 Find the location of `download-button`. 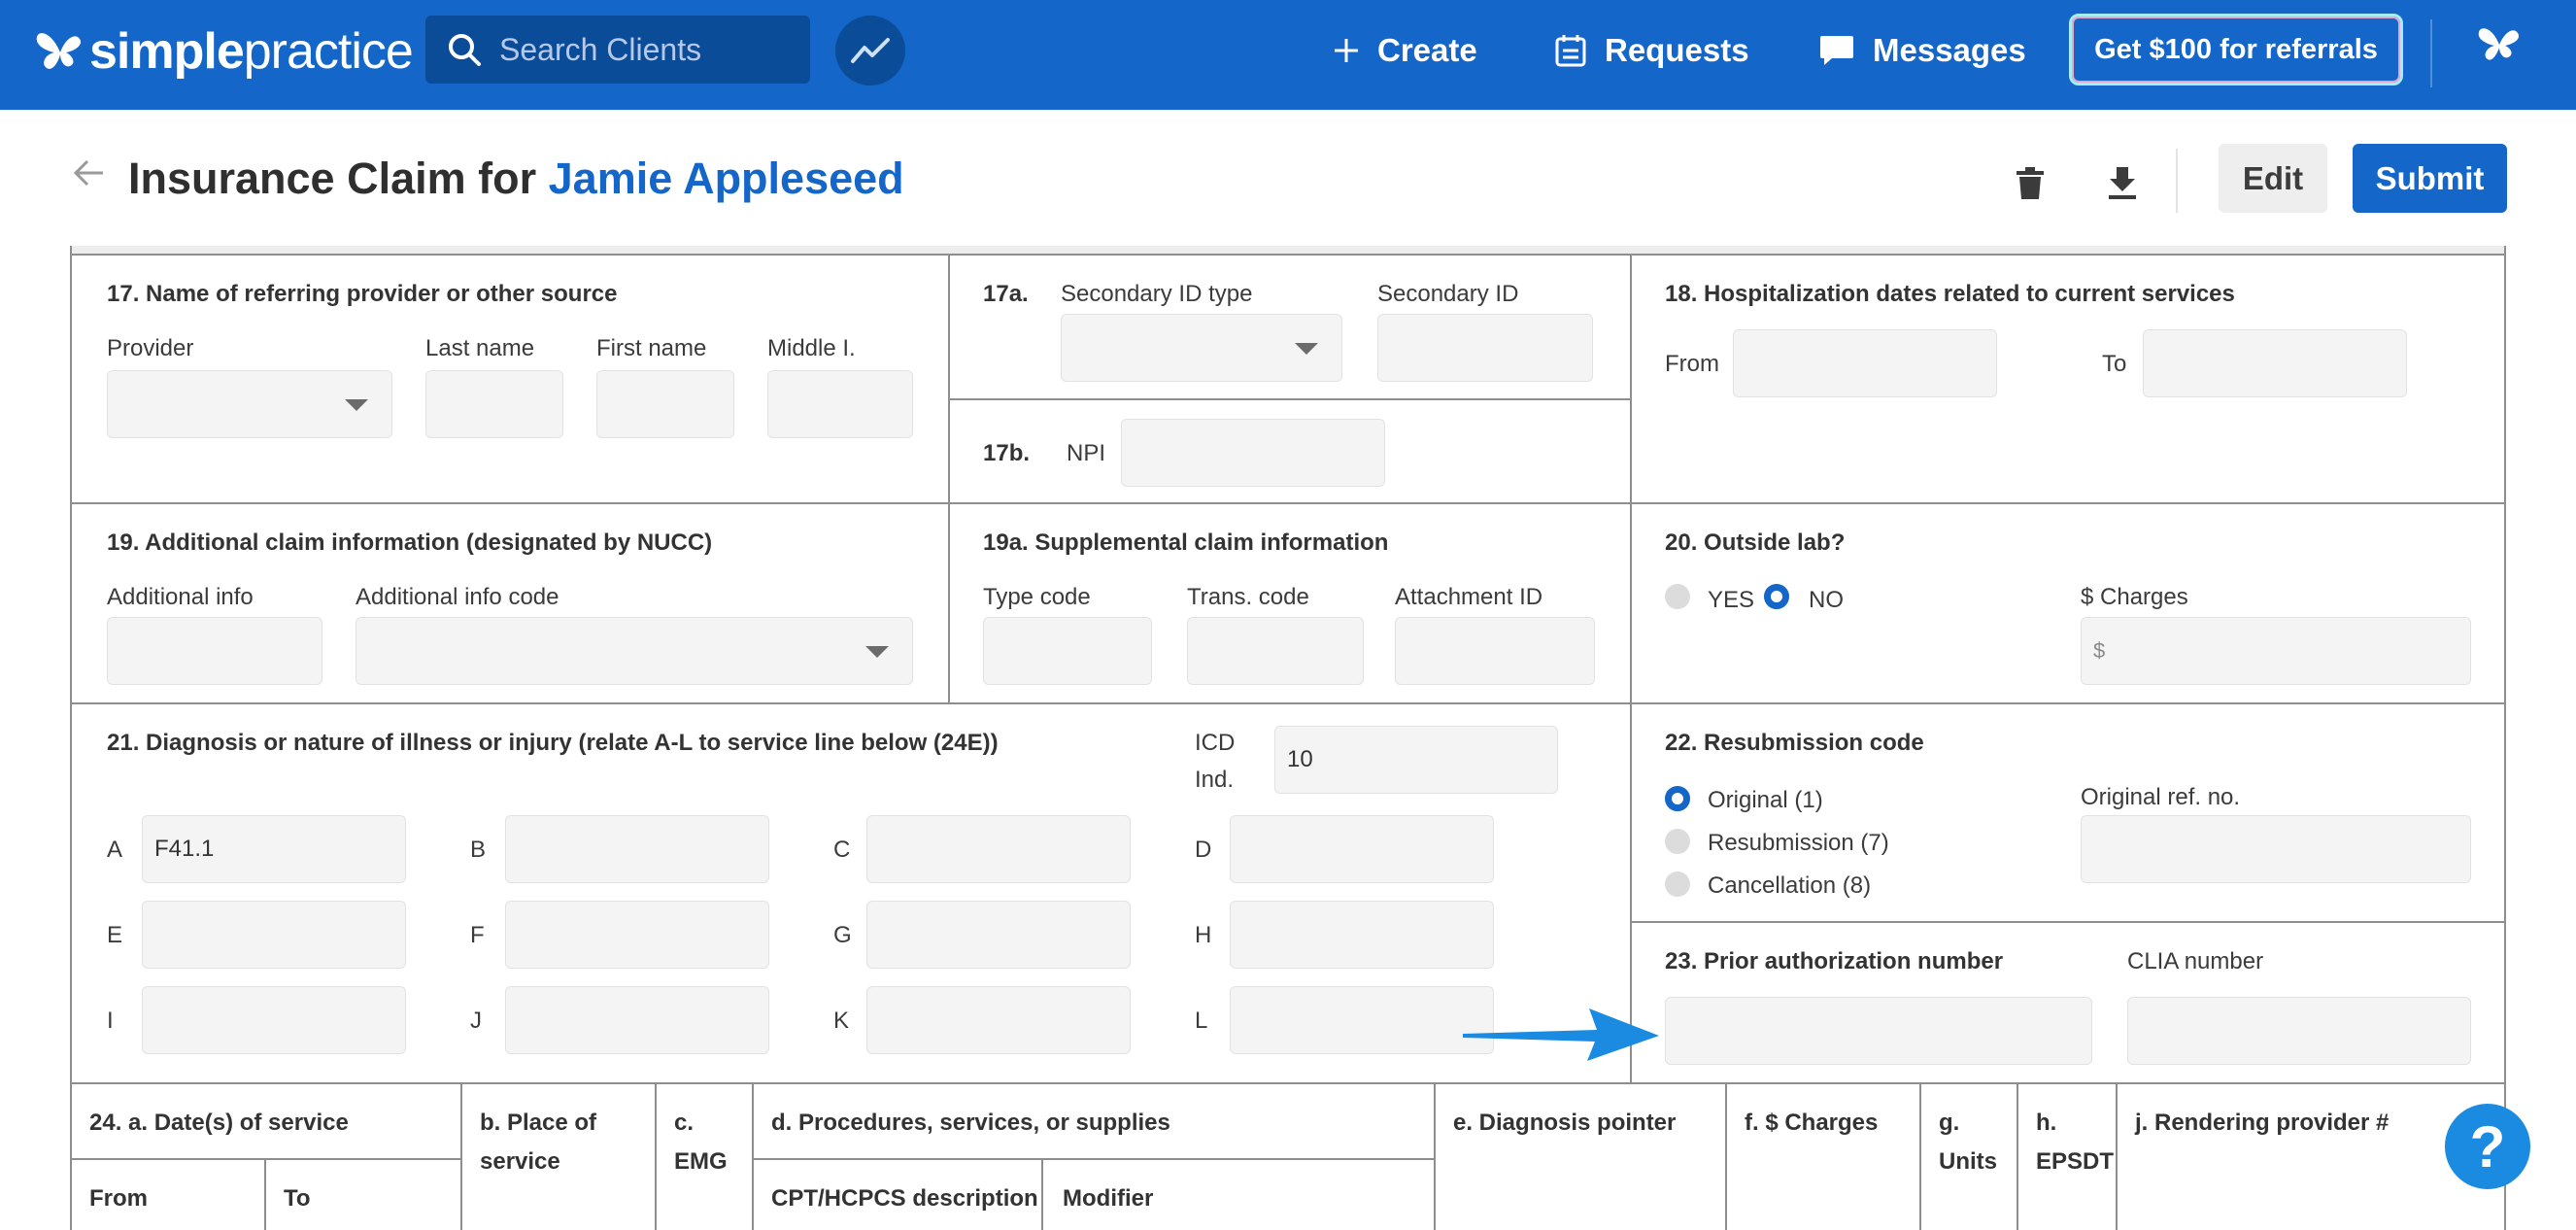

download-button is located at coordinates (2122, 183).